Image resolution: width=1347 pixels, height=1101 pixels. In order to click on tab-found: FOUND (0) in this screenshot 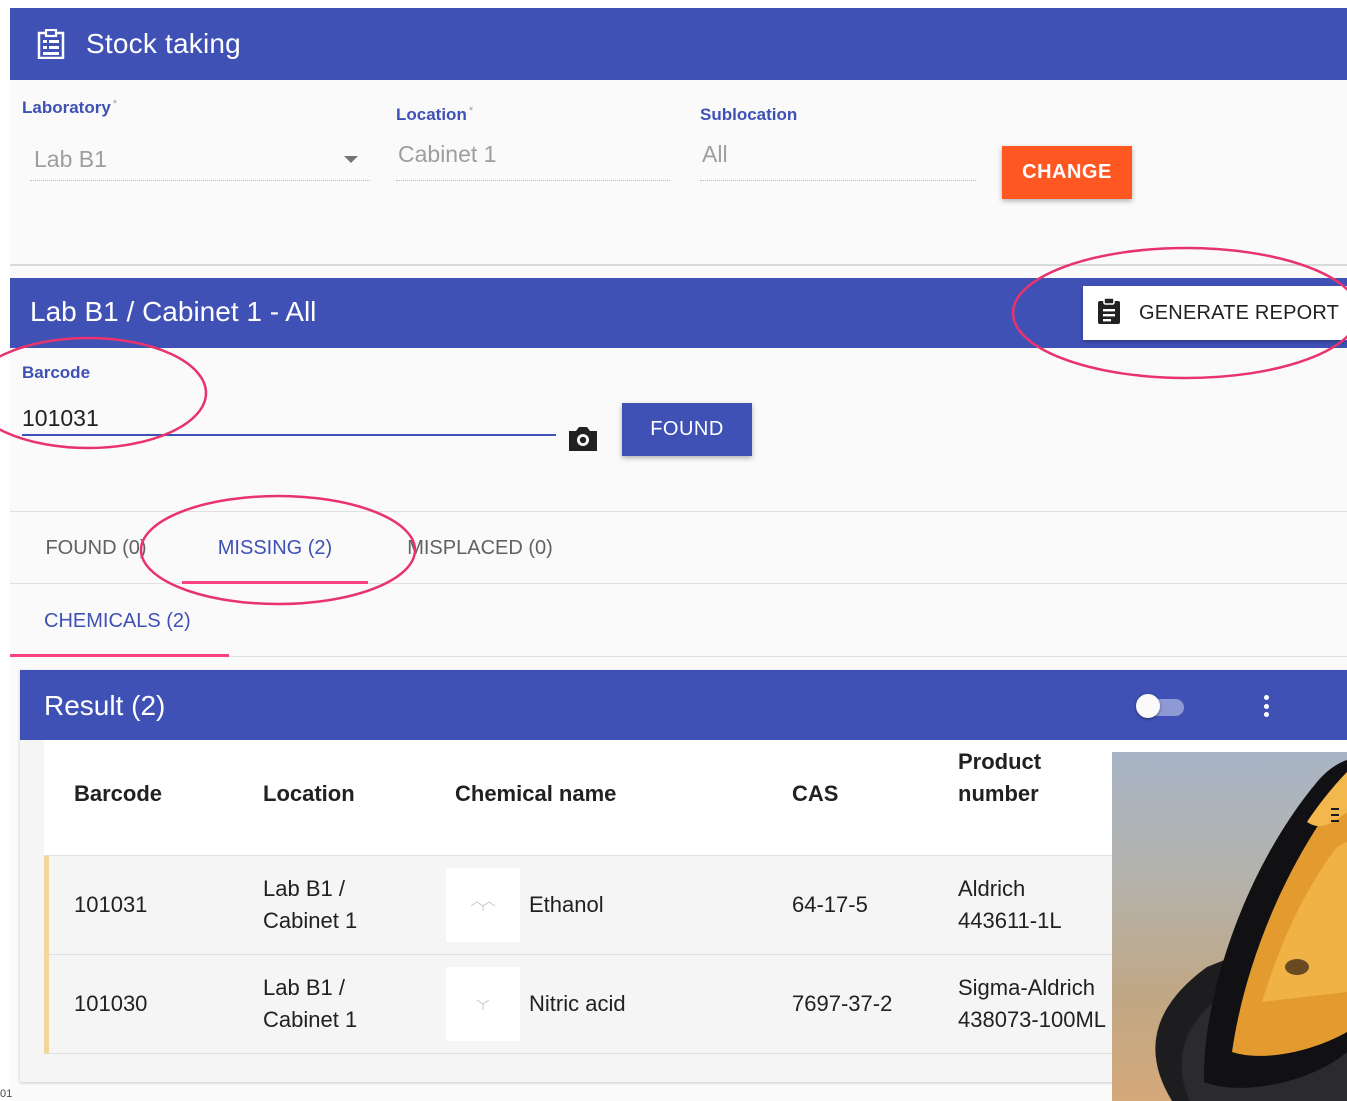, I will do `click(96, 548)`.